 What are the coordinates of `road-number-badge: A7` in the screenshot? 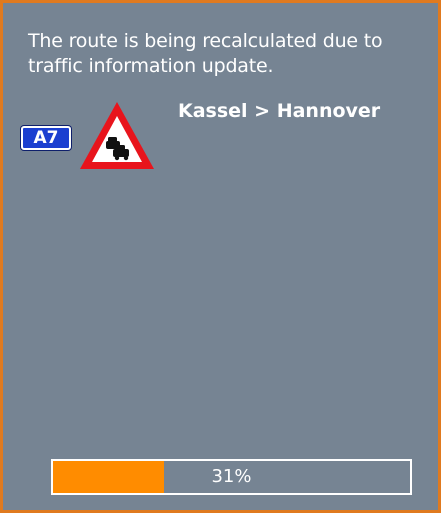 It's located at (46, 138).